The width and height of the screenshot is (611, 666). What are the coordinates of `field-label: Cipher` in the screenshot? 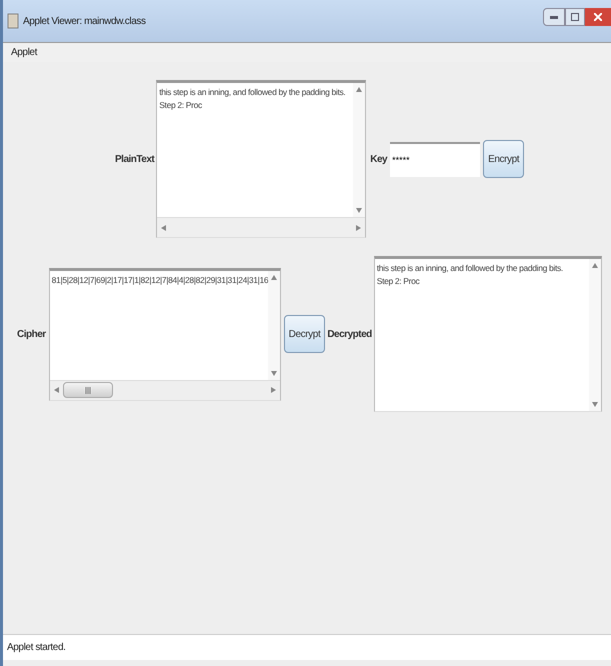 It's located at (31, 335).